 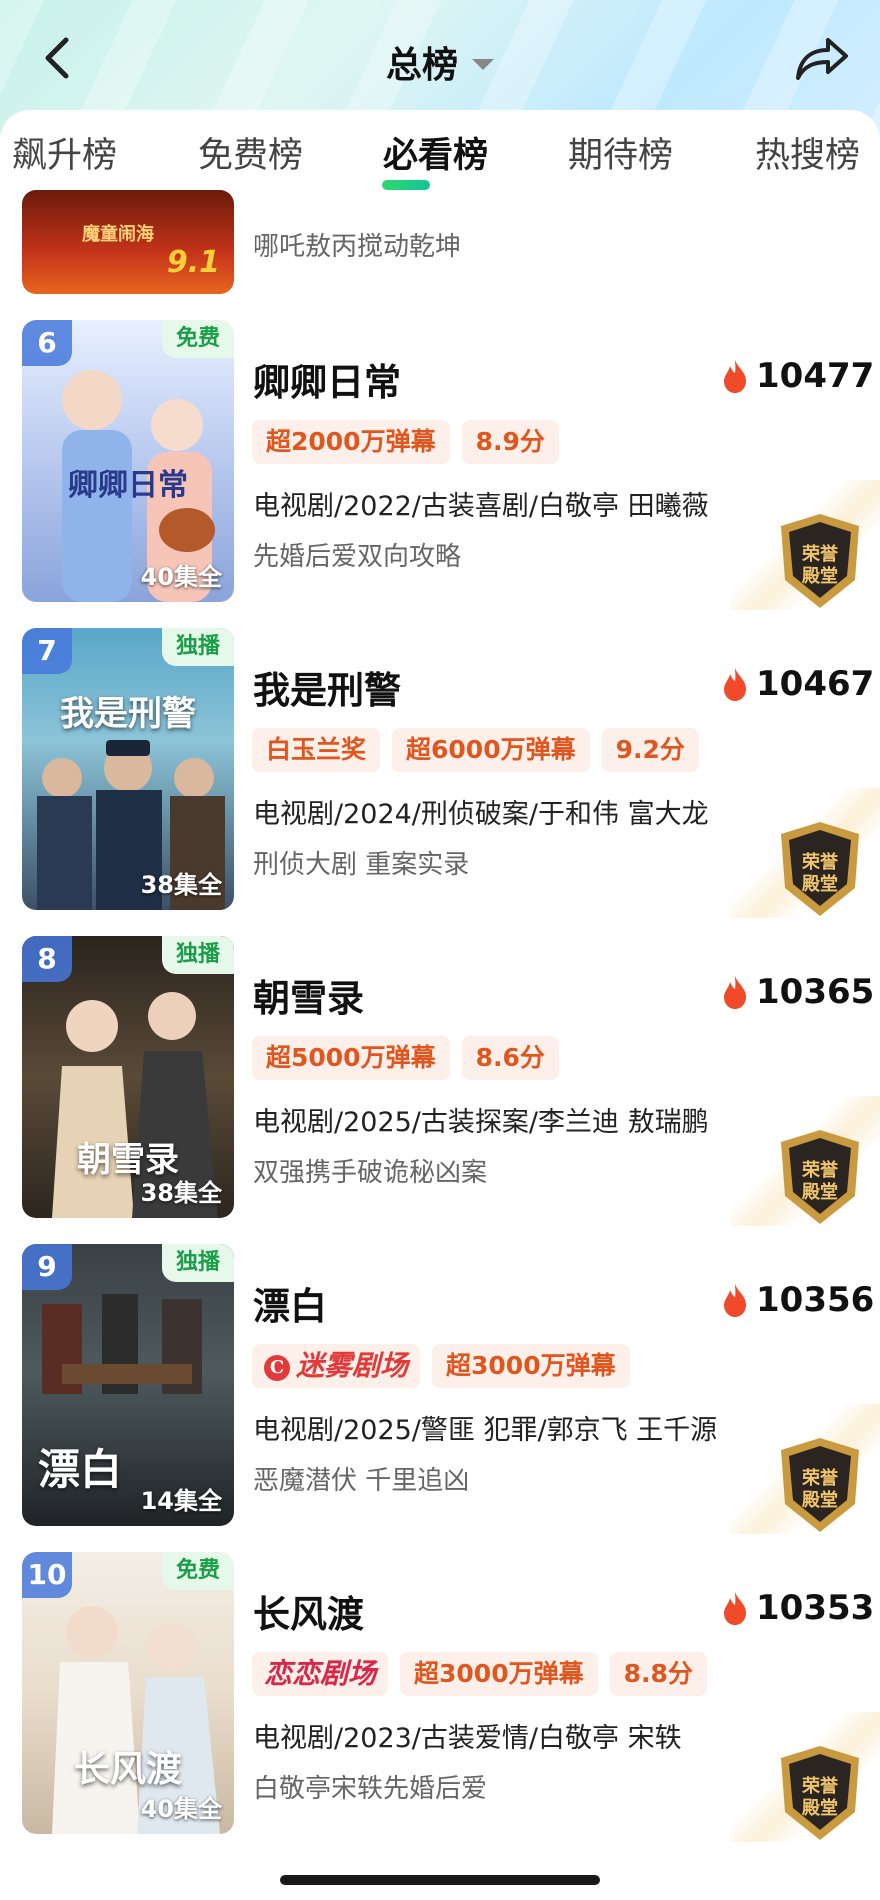 What do you see at coordinates (435, 156) in the screenshot?
I see `tab-must-watch: 必看榜` at bounding box center [435, 156].